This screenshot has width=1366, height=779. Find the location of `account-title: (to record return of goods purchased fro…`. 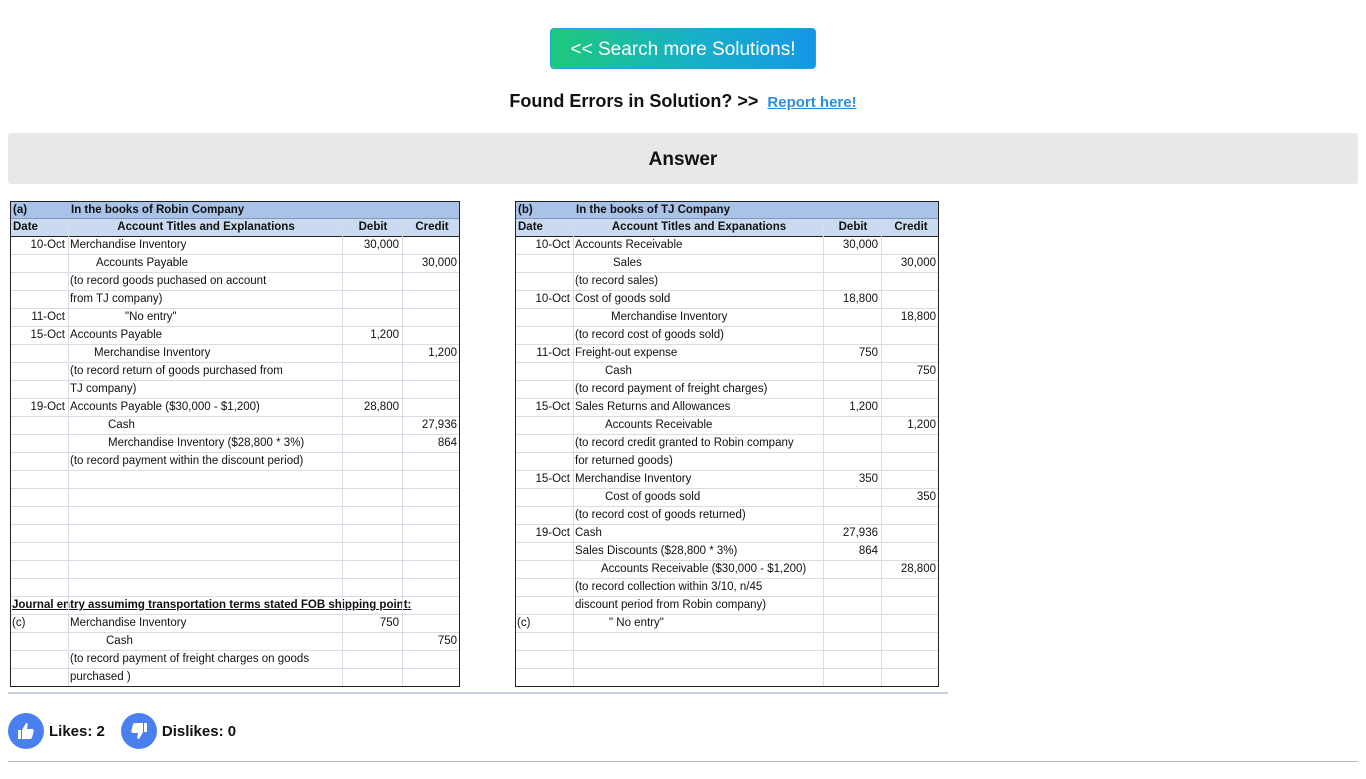

account-title: (to record return of goods purchased fro… is located at coordinates (176, 371).